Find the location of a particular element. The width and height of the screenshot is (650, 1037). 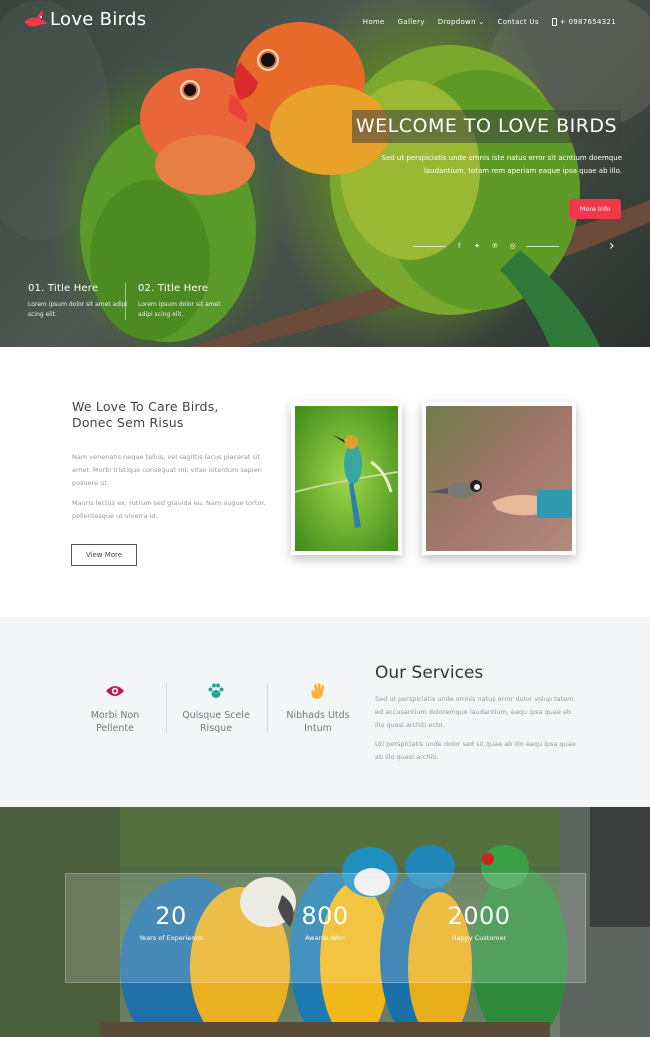

social-links: f ✦ ℗ ◎ is located at coordinates (486, 246).